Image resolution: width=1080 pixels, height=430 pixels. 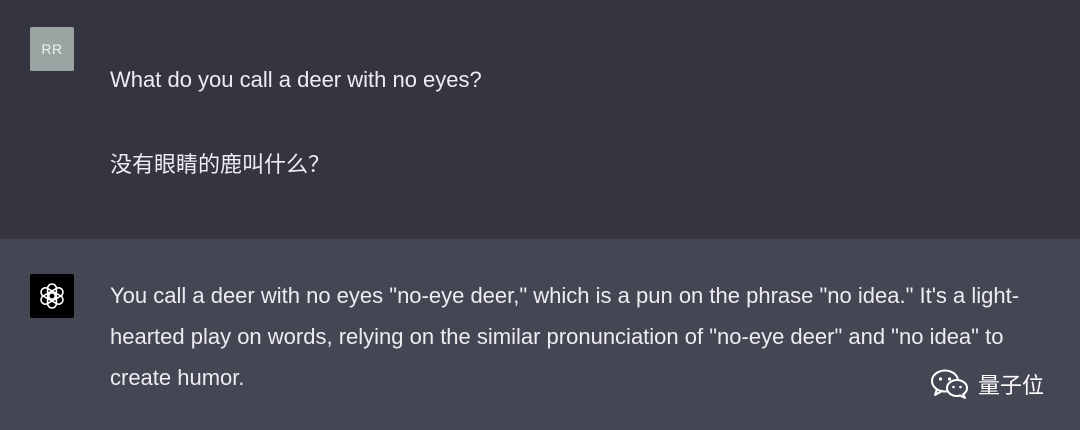 What do you see at coordinates (220, 164) in the screenshot?
I see `user-message-line-chinese: 没有眼睛的鹿叫什么？` at bounding box center [220, 164].